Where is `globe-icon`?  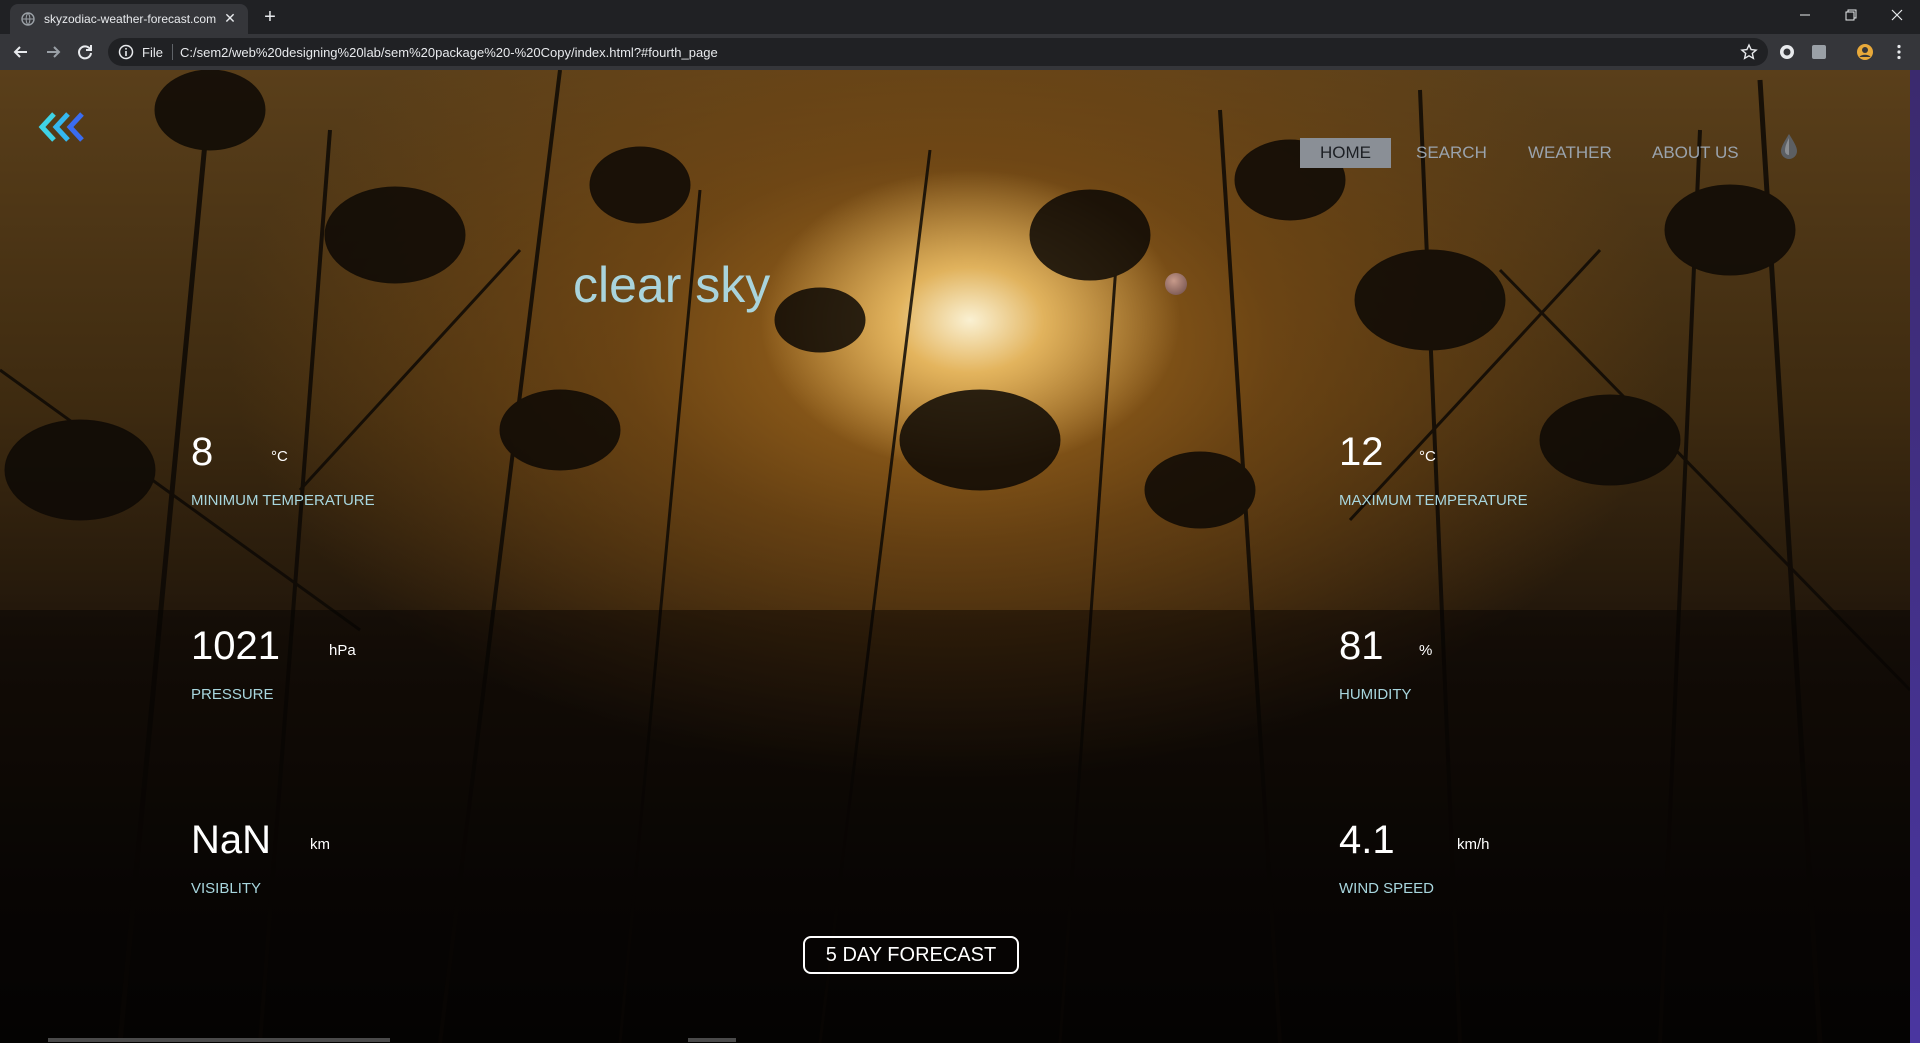
globe-icon is located at coordinates (28, 19).